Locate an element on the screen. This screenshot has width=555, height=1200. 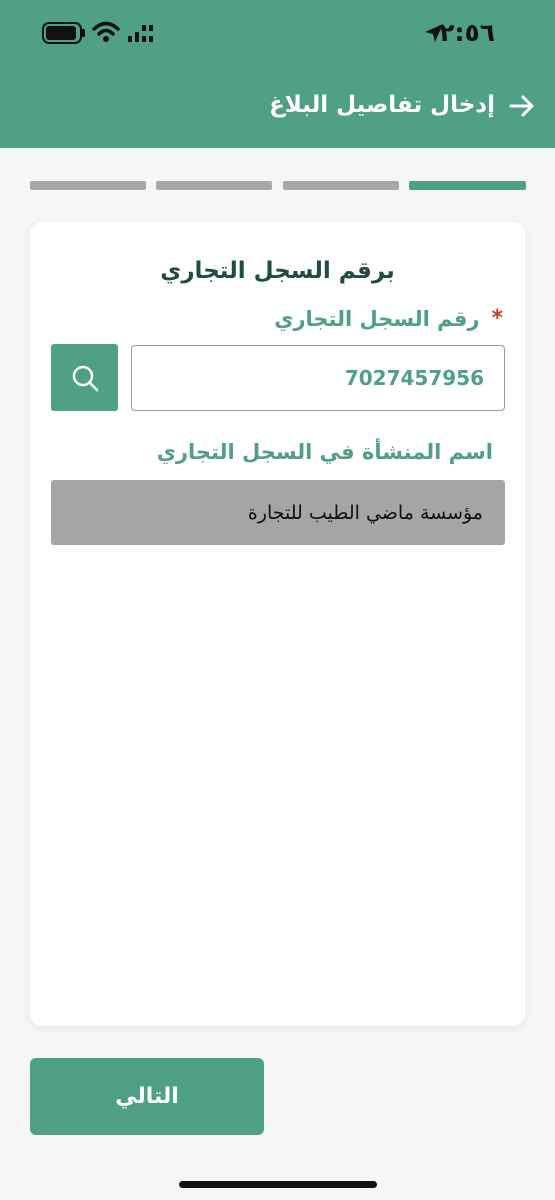
home-indicator is located at coordinates (278, 1184).